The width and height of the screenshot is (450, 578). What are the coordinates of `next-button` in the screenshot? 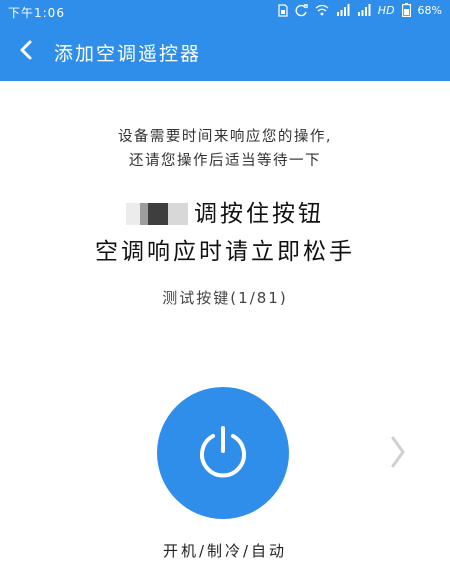 It's located at (398, 454).